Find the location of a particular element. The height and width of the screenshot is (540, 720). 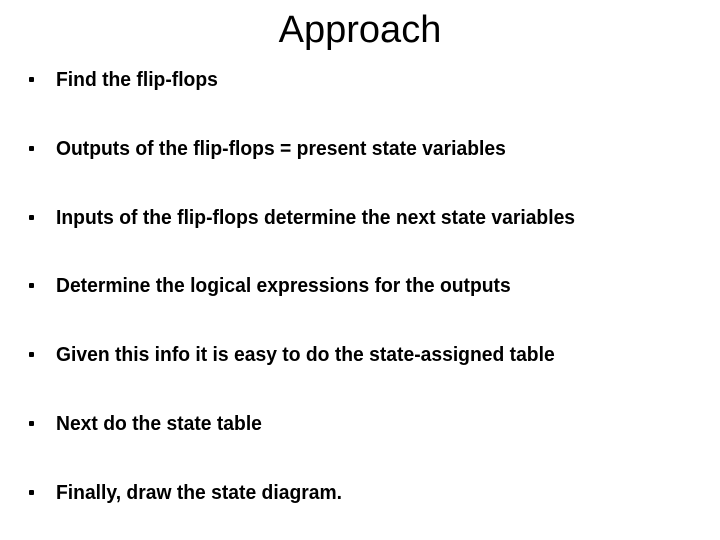

list-item-label: Find the flip-flops is located at coordinates (137, 80).